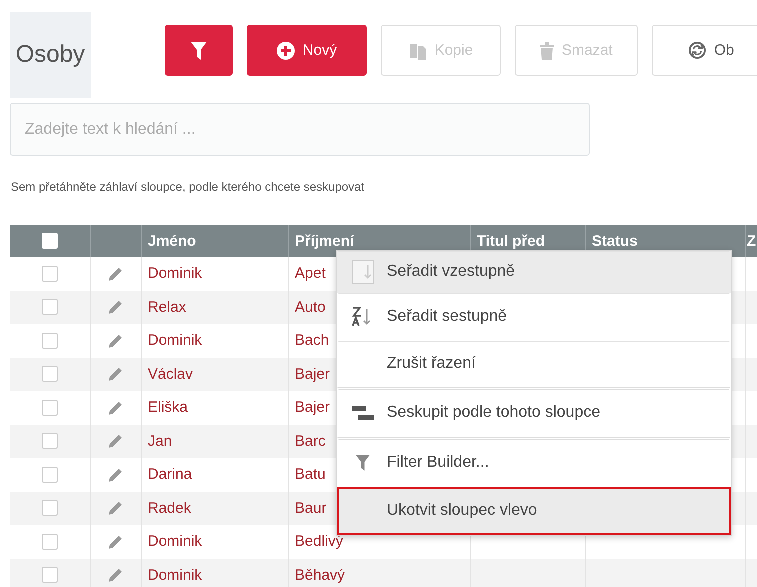 The image size is (757, 587). What do you see at coordinates (363, 413) in the screenshot?
I see `group-icon` at bounding box center [363, 413].